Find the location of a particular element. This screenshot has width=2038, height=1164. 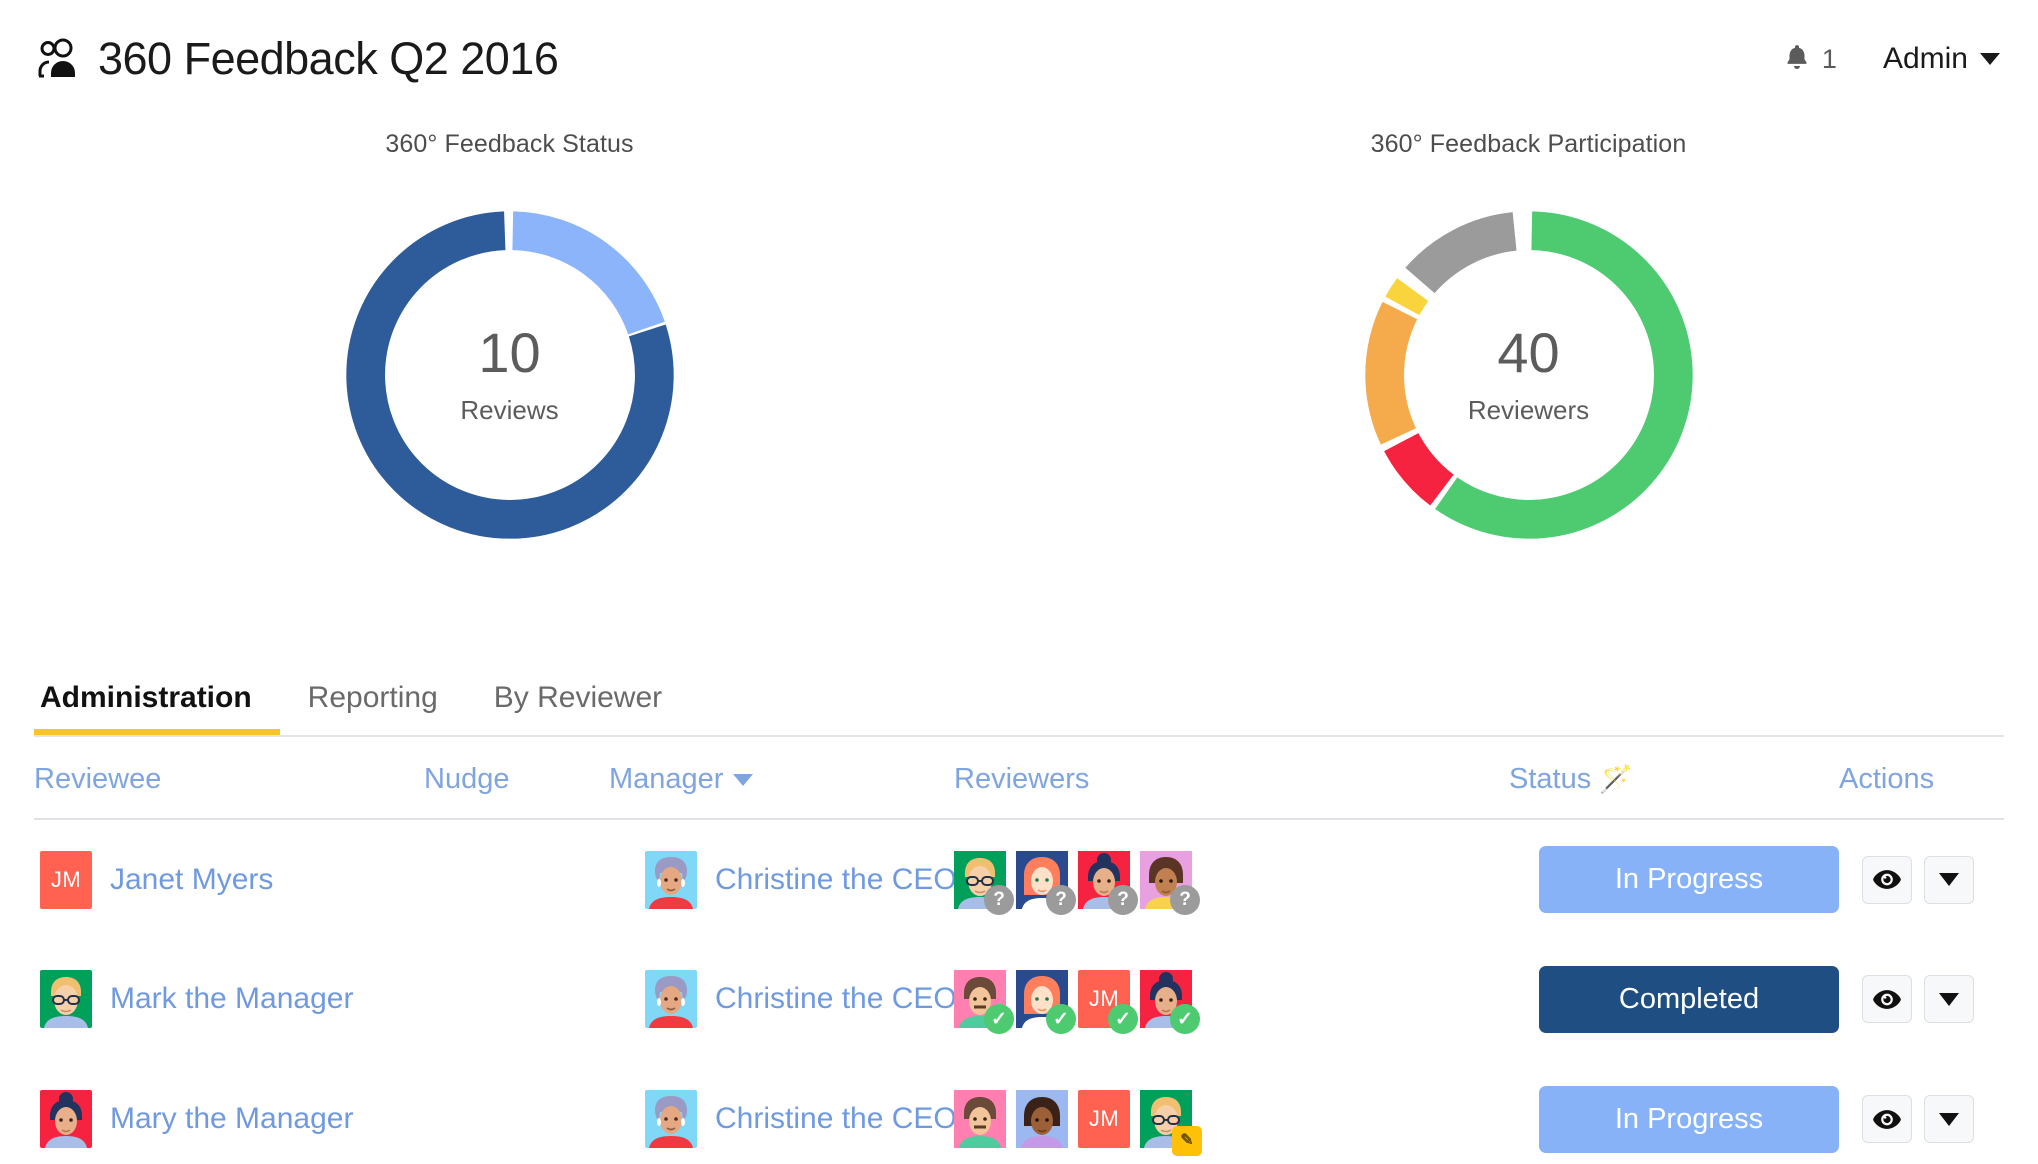

column-header-actions: Actions is located at coordinates (1921, 778).